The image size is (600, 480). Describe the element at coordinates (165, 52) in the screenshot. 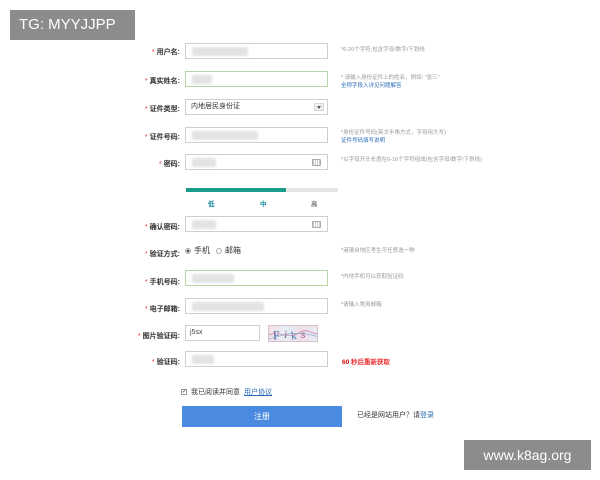

I see `username-label: * 用户名:` at that location.